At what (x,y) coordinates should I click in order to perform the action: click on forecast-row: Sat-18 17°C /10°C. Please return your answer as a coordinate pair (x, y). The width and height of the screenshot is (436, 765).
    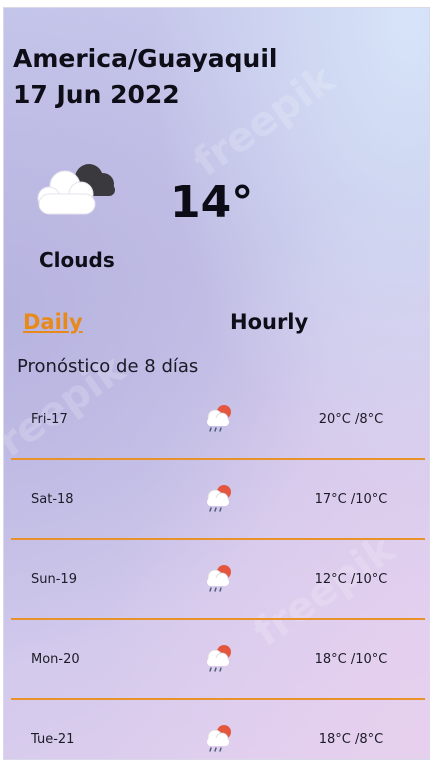
    Looking at the image, I should click on (218, 500).